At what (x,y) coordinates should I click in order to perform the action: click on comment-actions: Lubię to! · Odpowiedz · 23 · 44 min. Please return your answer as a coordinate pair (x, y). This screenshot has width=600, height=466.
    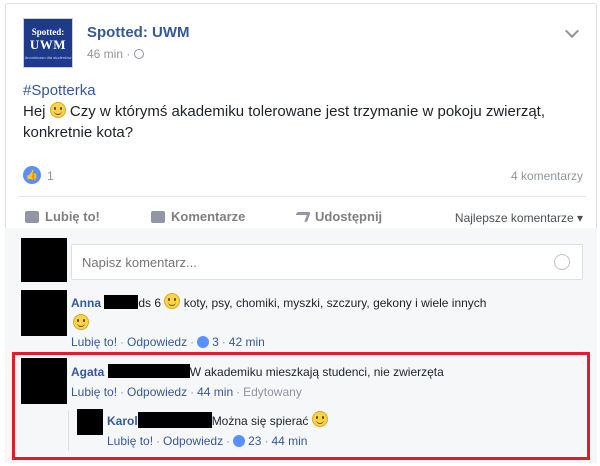
    Looking at the image, I should click on (207, 441).